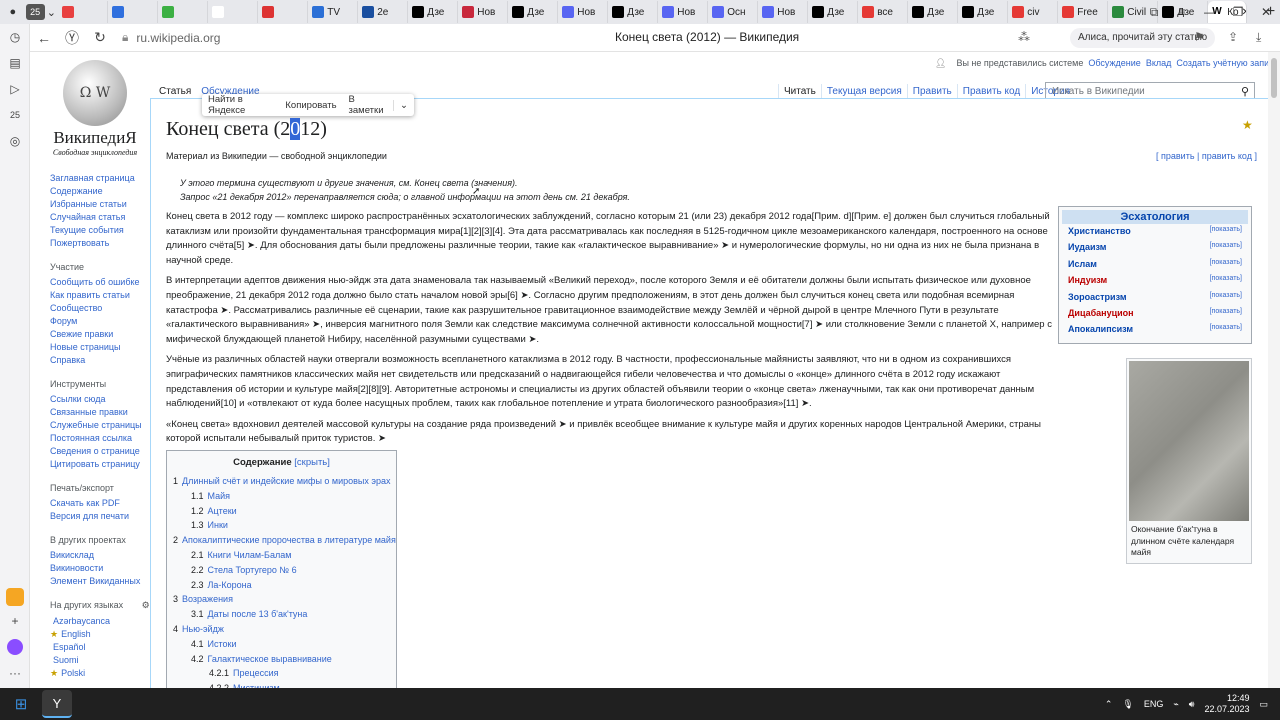  What do you see at coordinates (102, 243) in the screenshot?
I see `nav-link: Пожертвовать` at bounding box center [102, 243].